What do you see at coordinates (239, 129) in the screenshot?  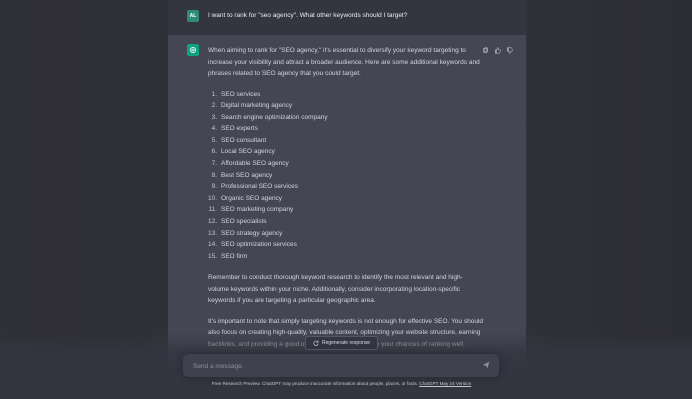 I see `keyword-text: SEO experts` at bounding box center [239, 129].